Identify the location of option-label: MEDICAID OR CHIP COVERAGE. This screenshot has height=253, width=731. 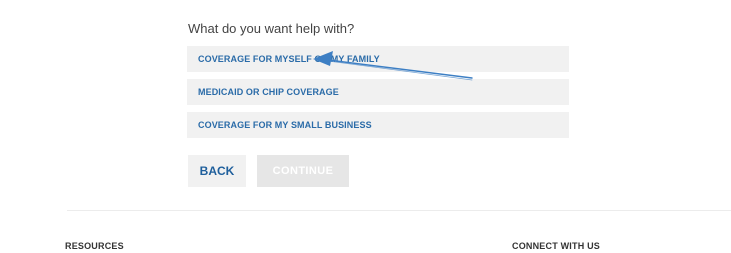
(268, 92).